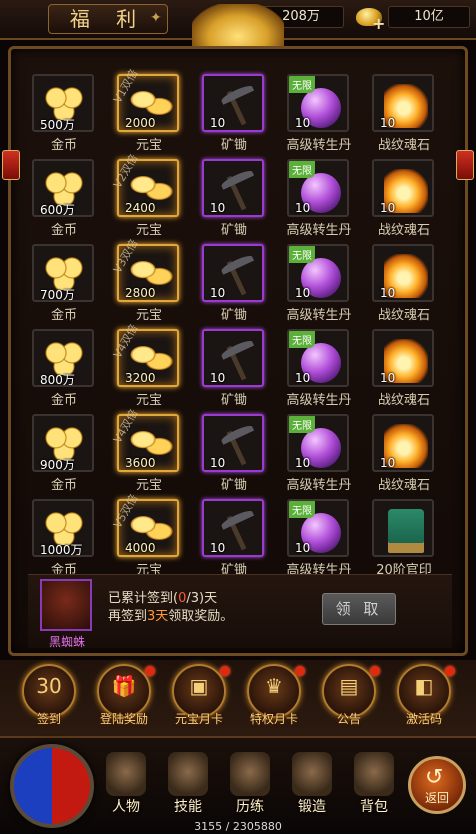 The image size is (476, 834). I want to click on dock-character-button: 人物, so click(126, 787).